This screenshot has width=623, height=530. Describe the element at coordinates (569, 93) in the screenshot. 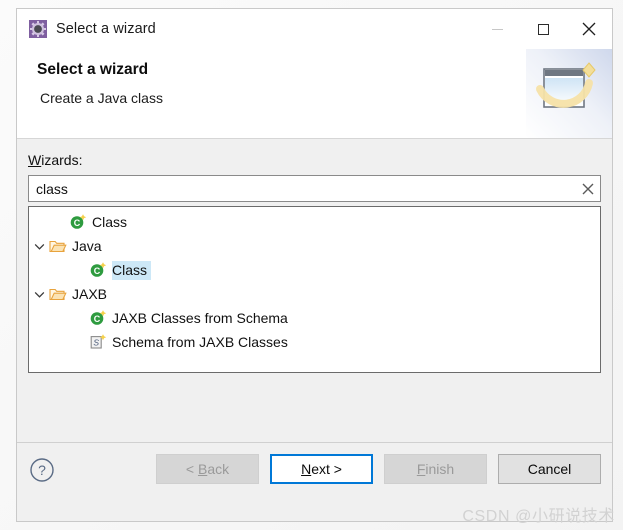

I see `wizard-banner-icon` at that location.